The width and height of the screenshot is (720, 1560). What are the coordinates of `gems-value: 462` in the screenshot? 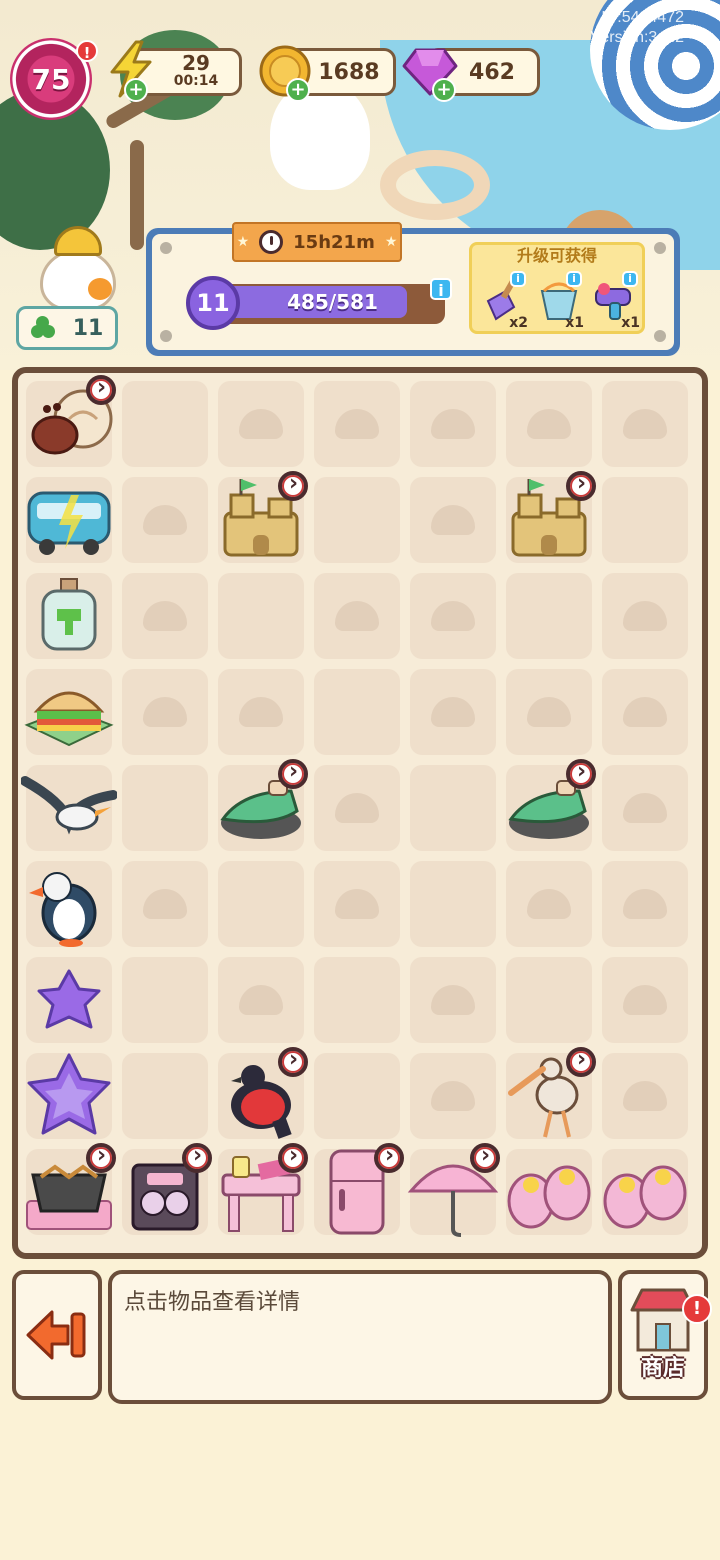 It's located at (492, 72).